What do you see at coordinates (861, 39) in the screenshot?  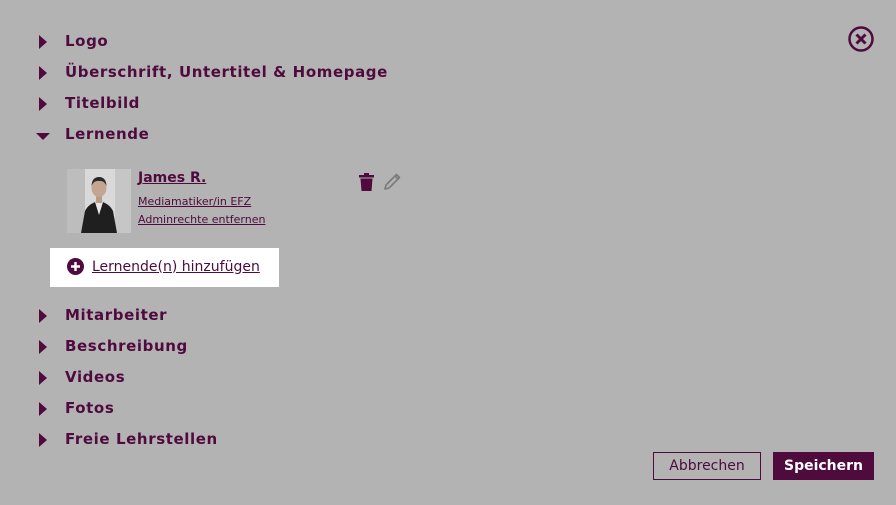 I see `close-icon` at bounding box center [861, 39].